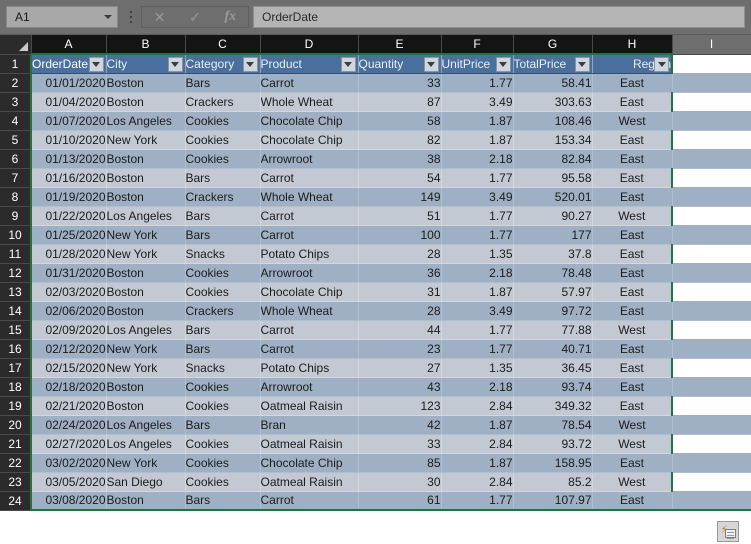  What do you see at coordinates (400, 63) in the screenshot?
I see `column-filter-header-quantity: Quantity` at bounding box center [400, 63].